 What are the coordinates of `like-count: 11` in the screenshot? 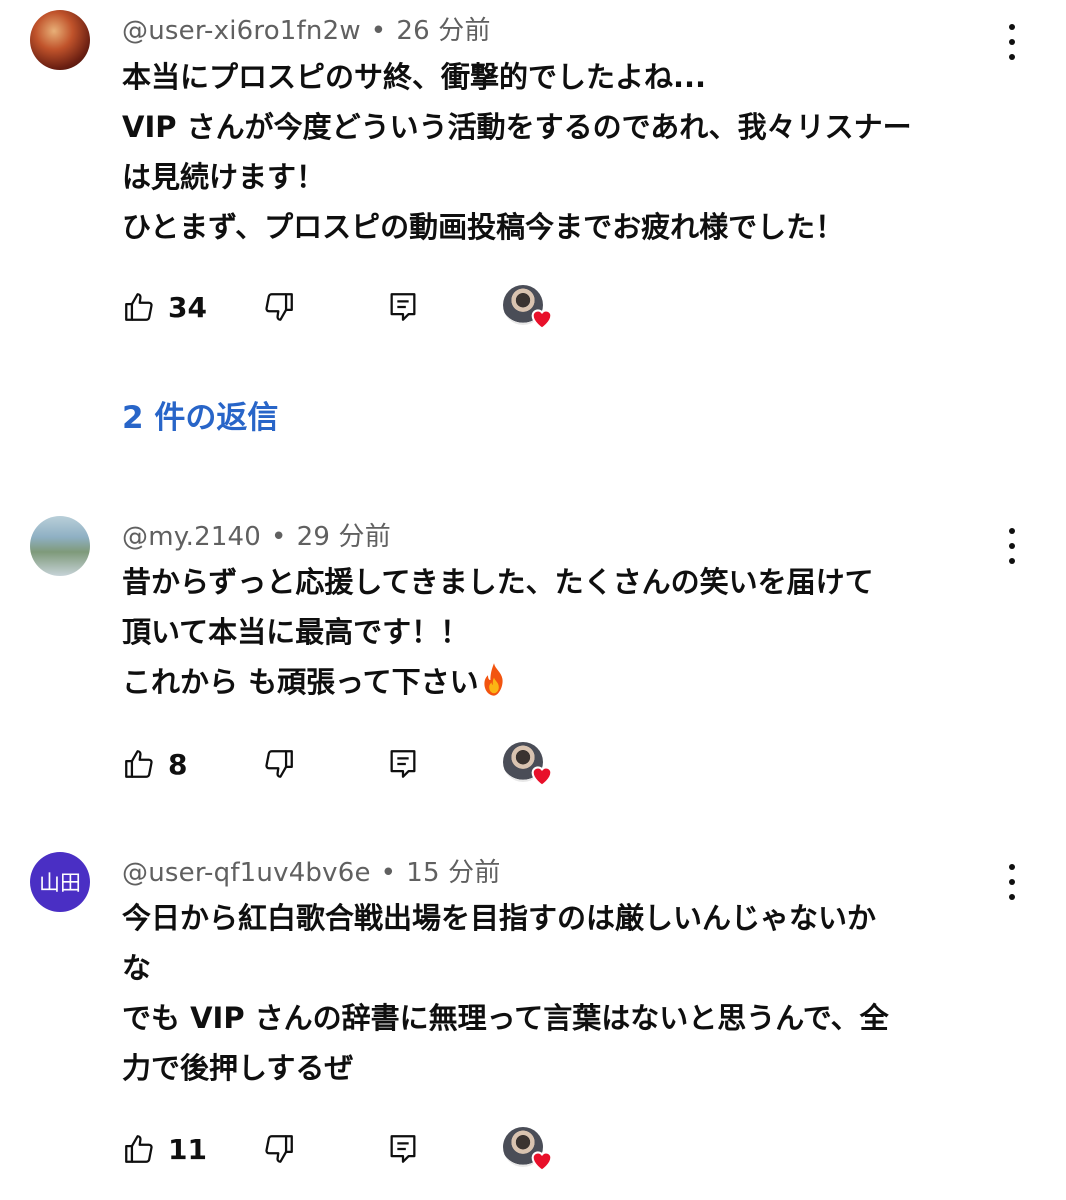 It's located at (187, 1149).